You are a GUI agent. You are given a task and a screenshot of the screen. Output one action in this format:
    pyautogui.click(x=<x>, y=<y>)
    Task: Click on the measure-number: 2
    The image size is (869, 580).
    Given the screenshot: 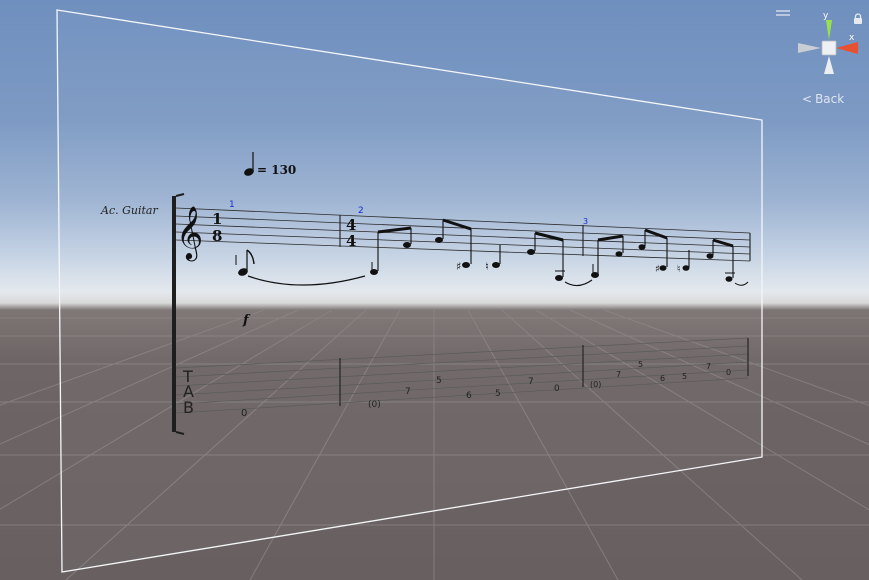 What is the action you would take?
    pyautogui.click(x=361, y=211)
    